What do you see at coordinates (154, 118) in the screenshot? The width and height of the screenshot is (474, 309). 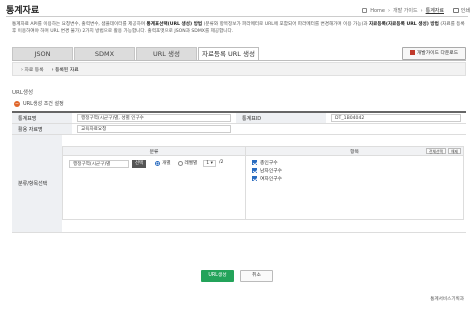 I see `stat-name-field: 행정구역(시군구)별, 성별 인구수` at bounding box center [154, 118].